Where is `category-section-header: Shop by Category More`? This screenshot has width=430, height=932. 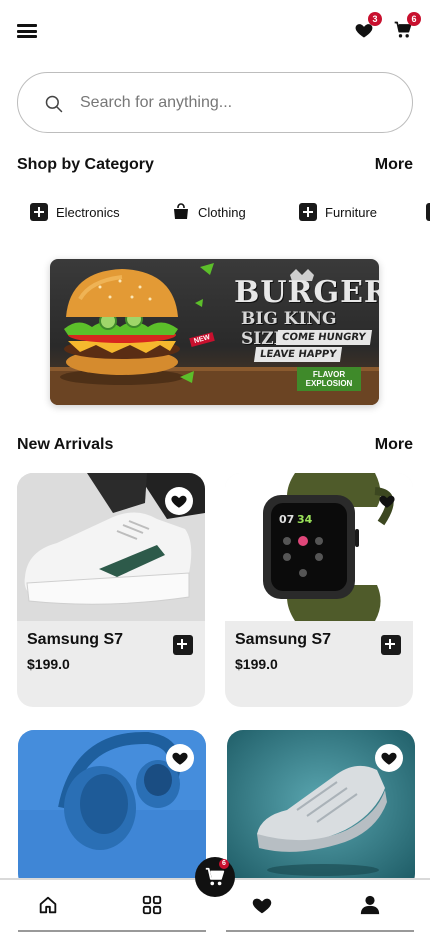
category-section-header: Shop by Category More is located at coordinates (215, 167).